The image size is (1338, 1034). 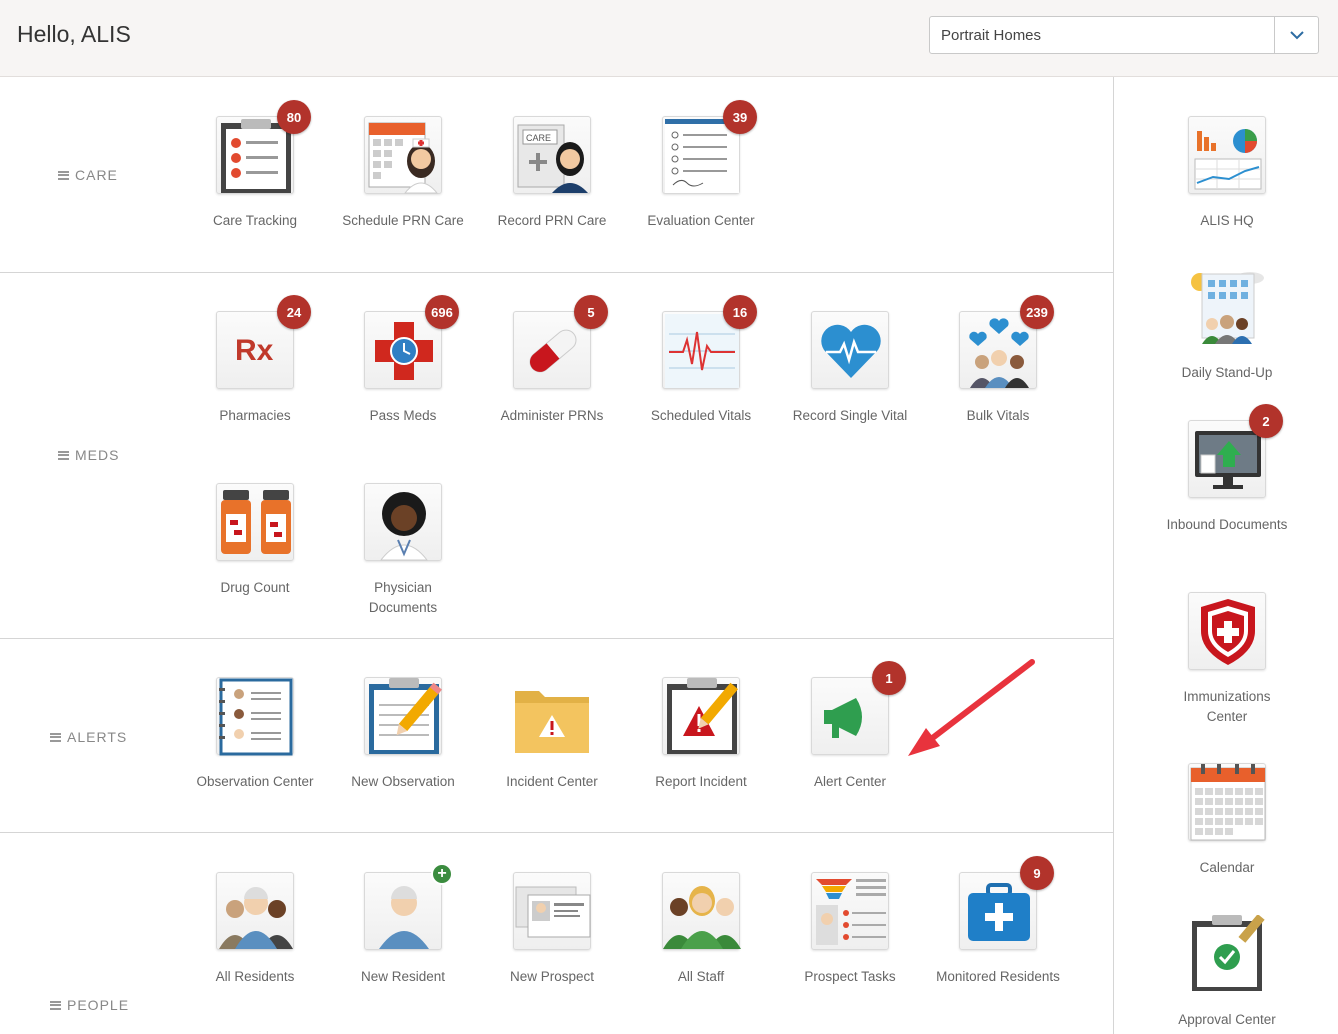 I want to click on pharmacies-badge: 24, so click(x=294, y=312).